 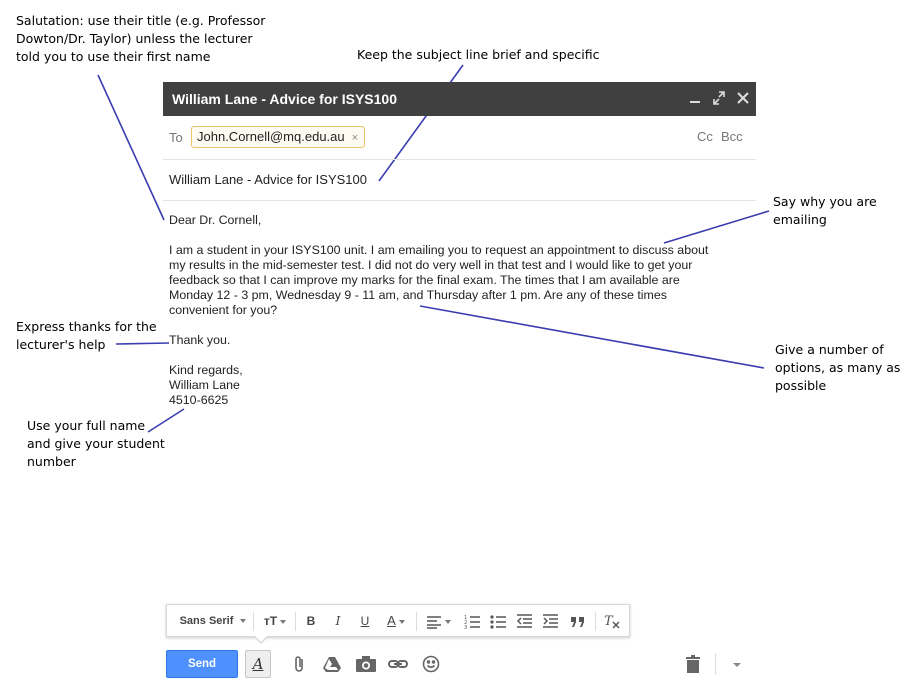 I want to click on annotation-line: Express thanks for the, so click(x=86, y=326).